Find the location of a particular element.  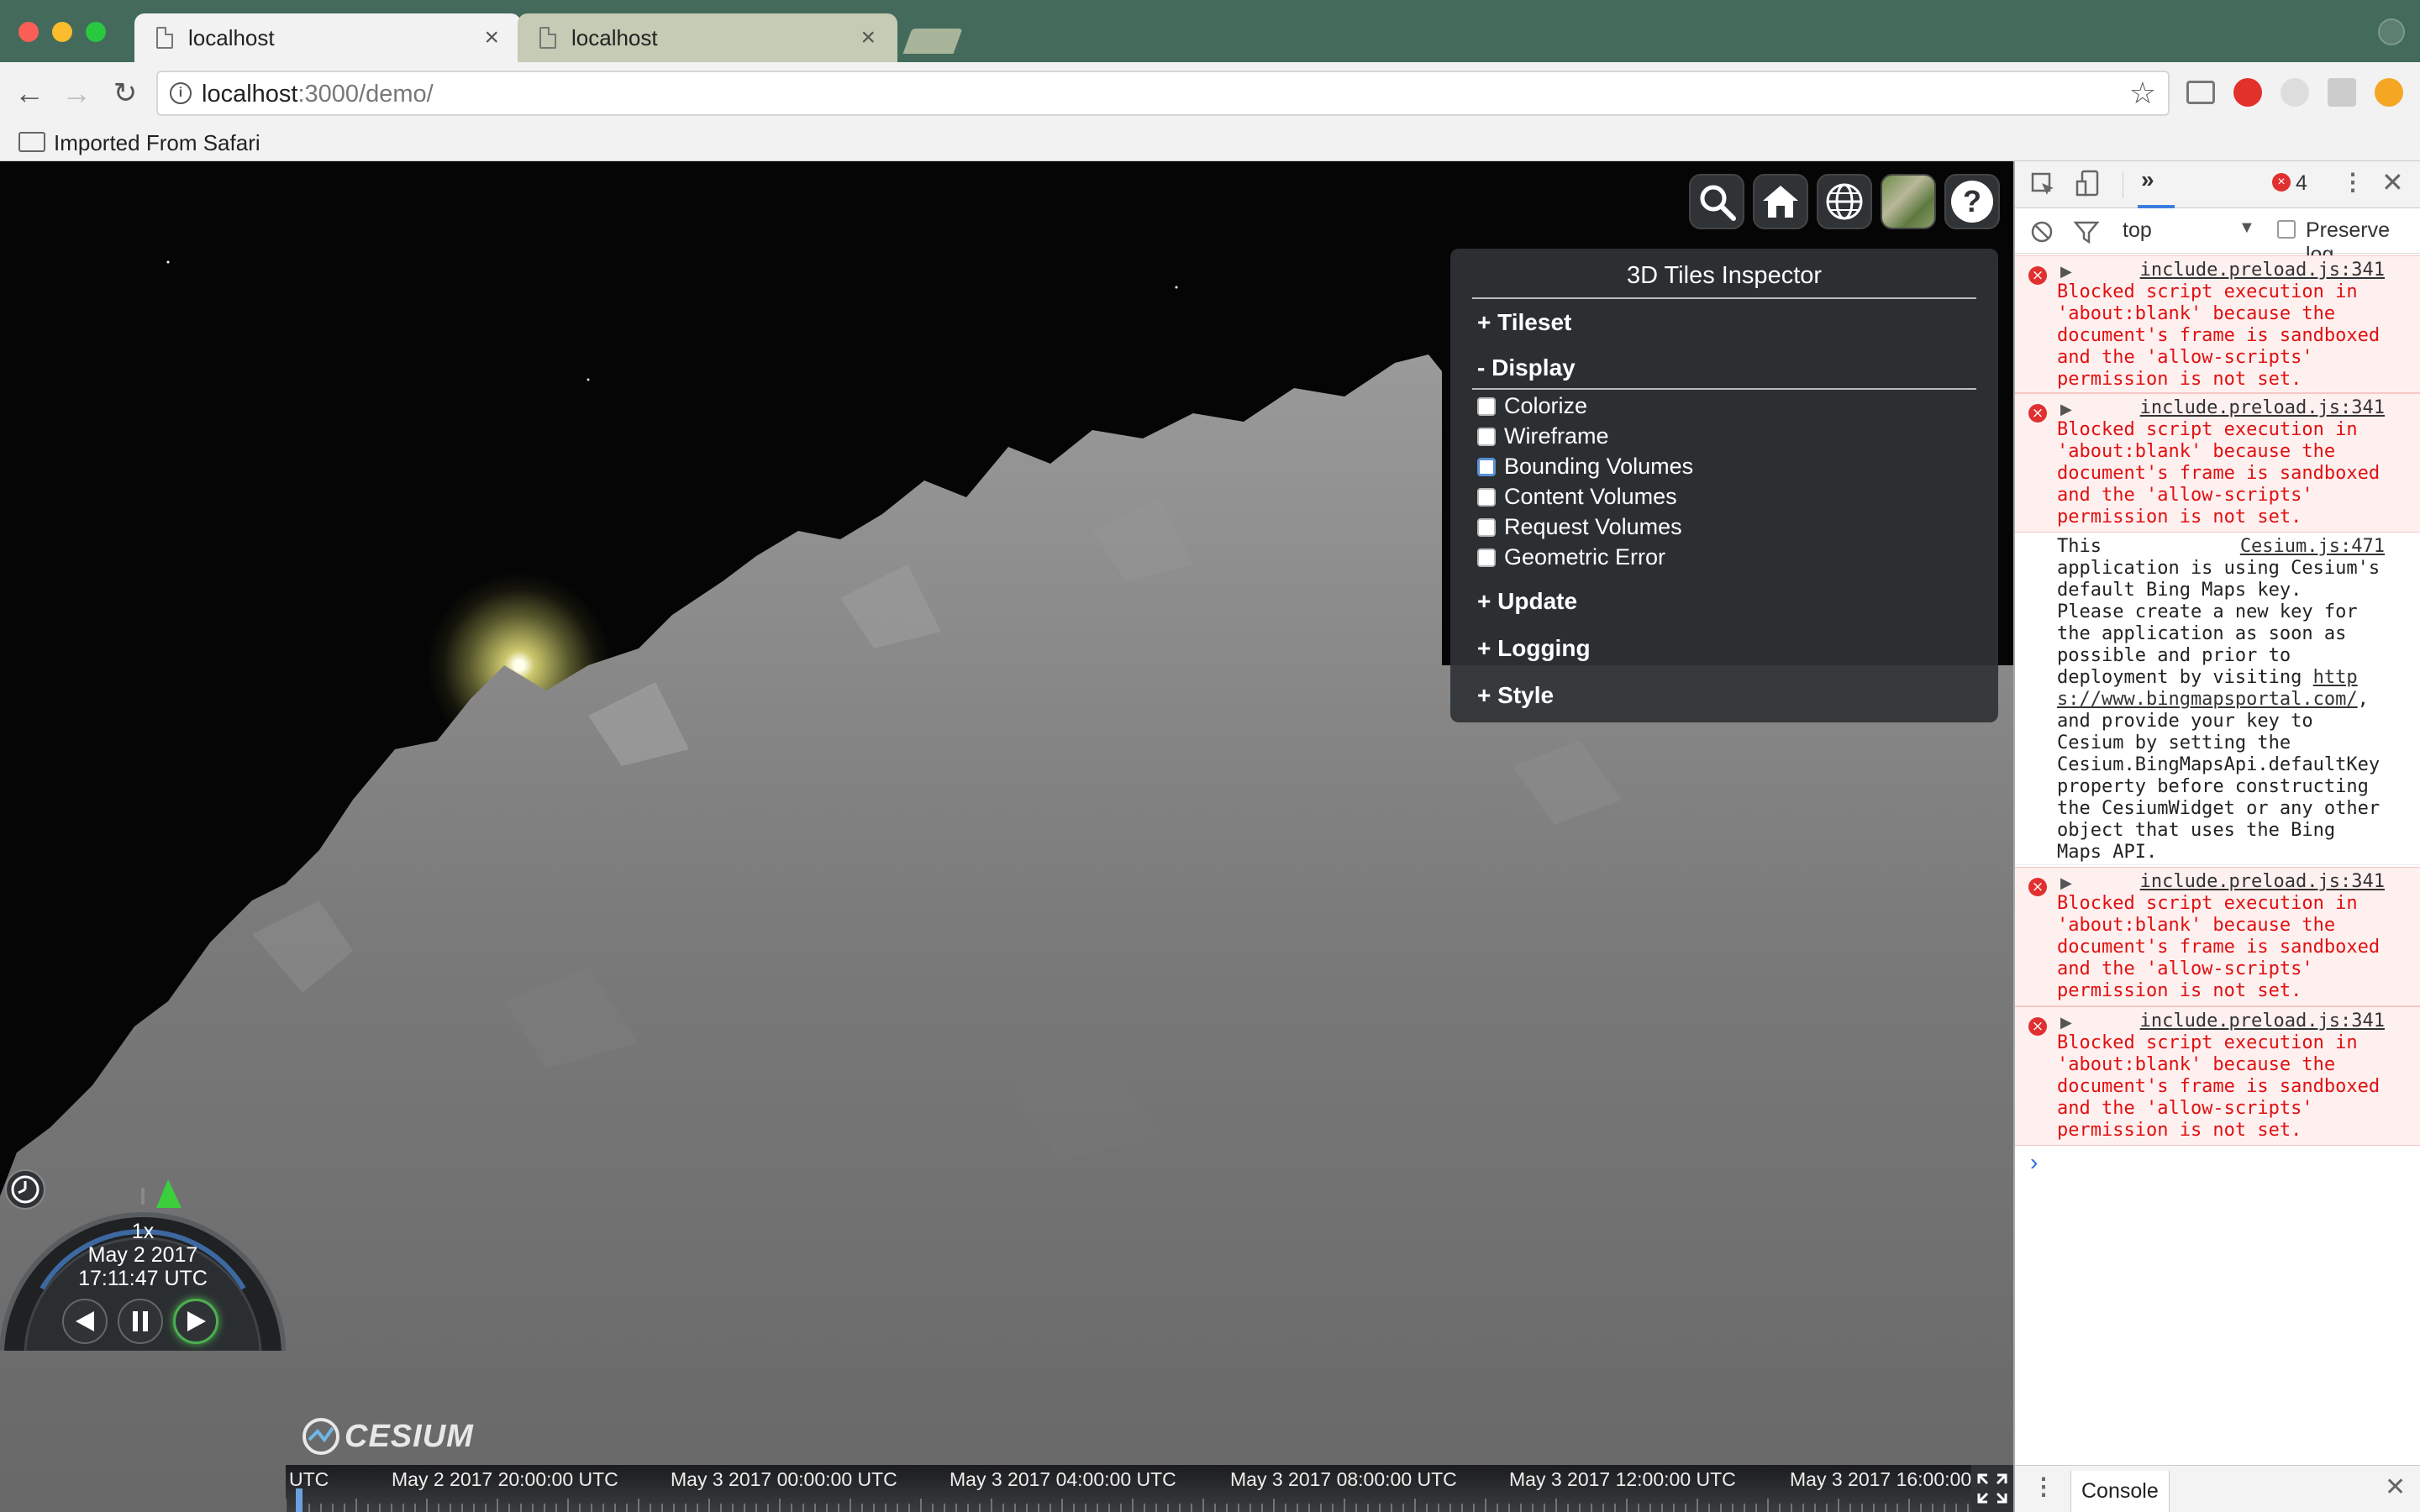

play-reverse-button is located at coordinates (85, 1321).